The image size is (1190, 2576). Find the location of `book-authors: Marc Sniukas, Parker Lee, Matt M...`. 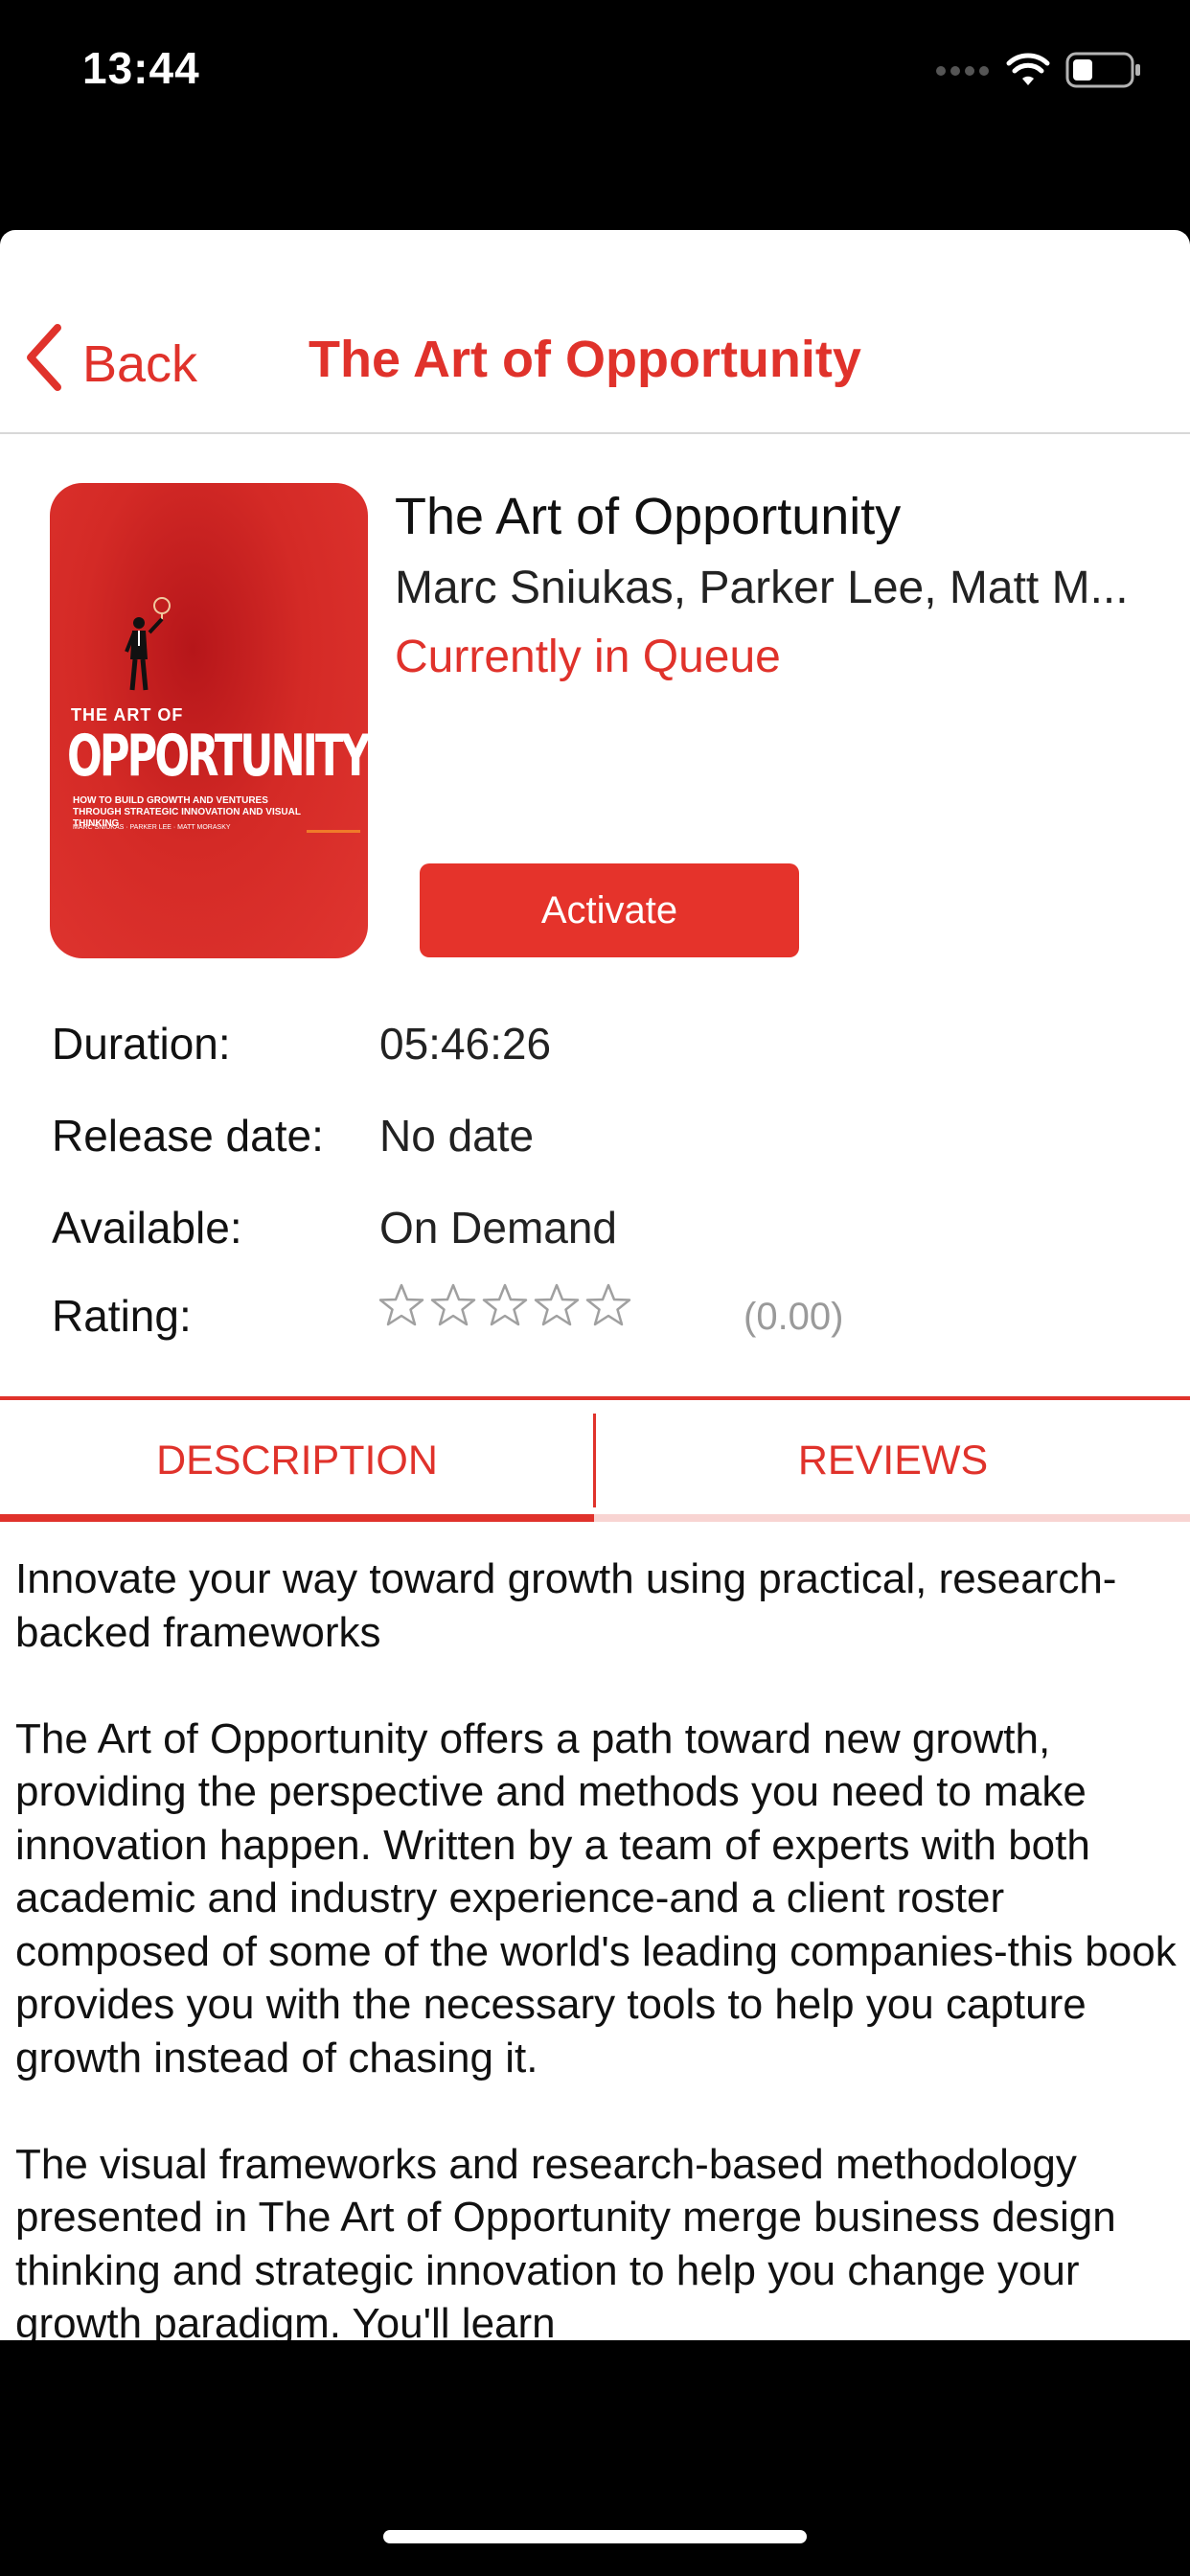

book-authors: Marc Sniukas, Parker Lee, Matt M... is located at coordinates (762, 588).